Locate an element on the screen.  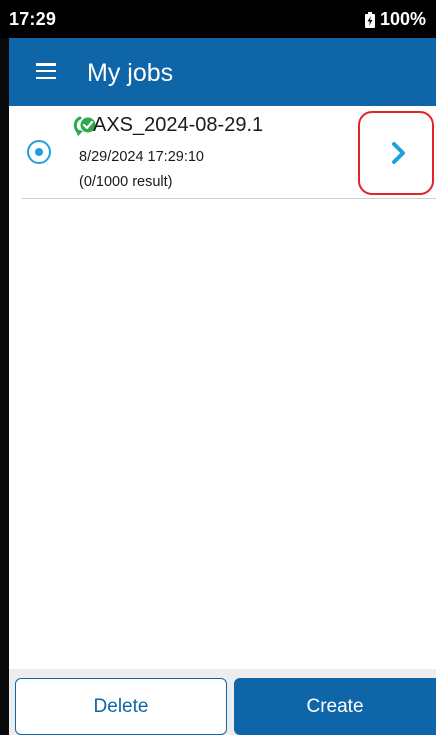
open-job-button is located at coordinates (396, 153).